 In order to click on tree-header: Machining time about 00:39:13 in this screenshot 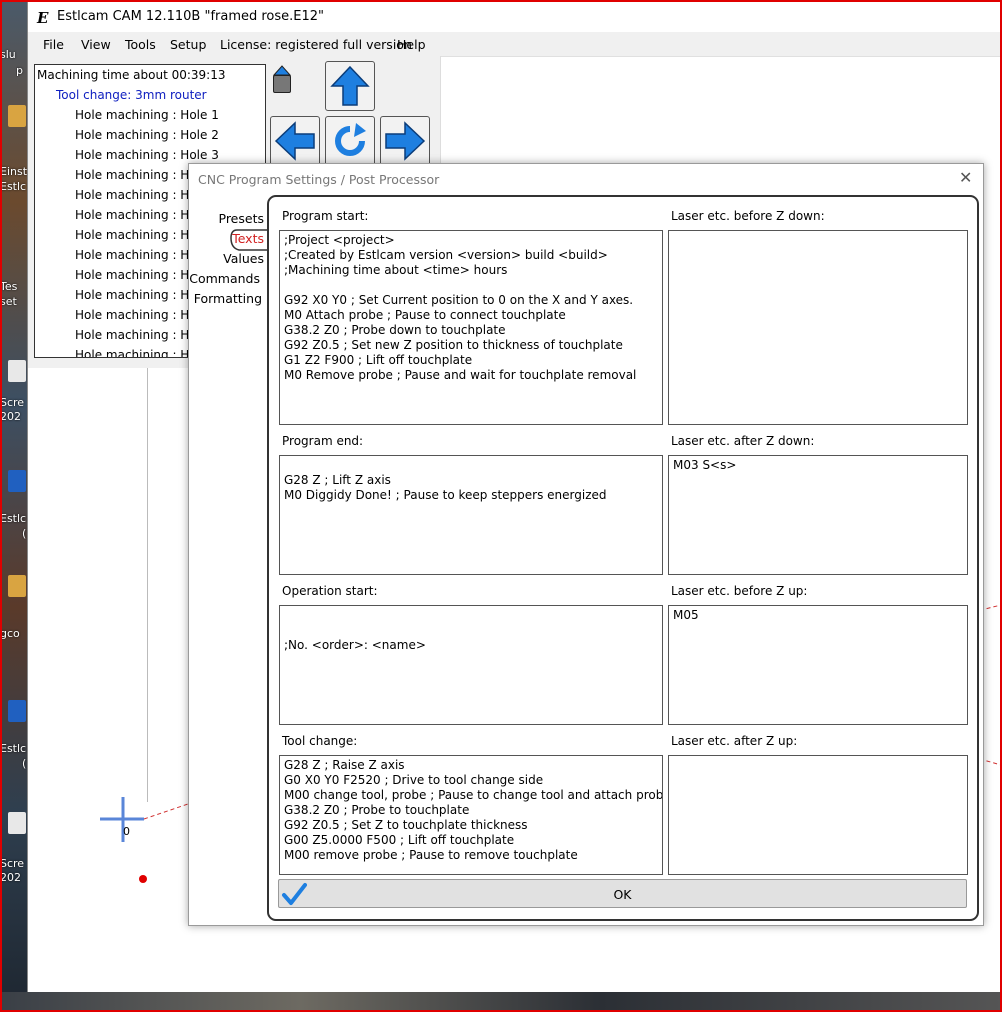, I will do `click(131, 75)`.